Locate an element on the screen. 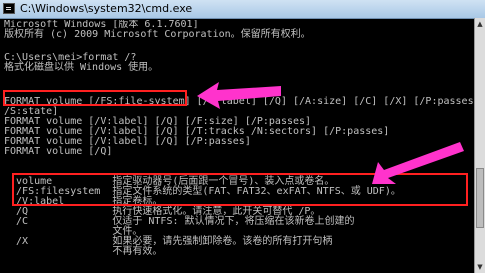 This screenshot has width=485, height=273. scroll-down-icon: ▼ is located at coordinates (480, 267).